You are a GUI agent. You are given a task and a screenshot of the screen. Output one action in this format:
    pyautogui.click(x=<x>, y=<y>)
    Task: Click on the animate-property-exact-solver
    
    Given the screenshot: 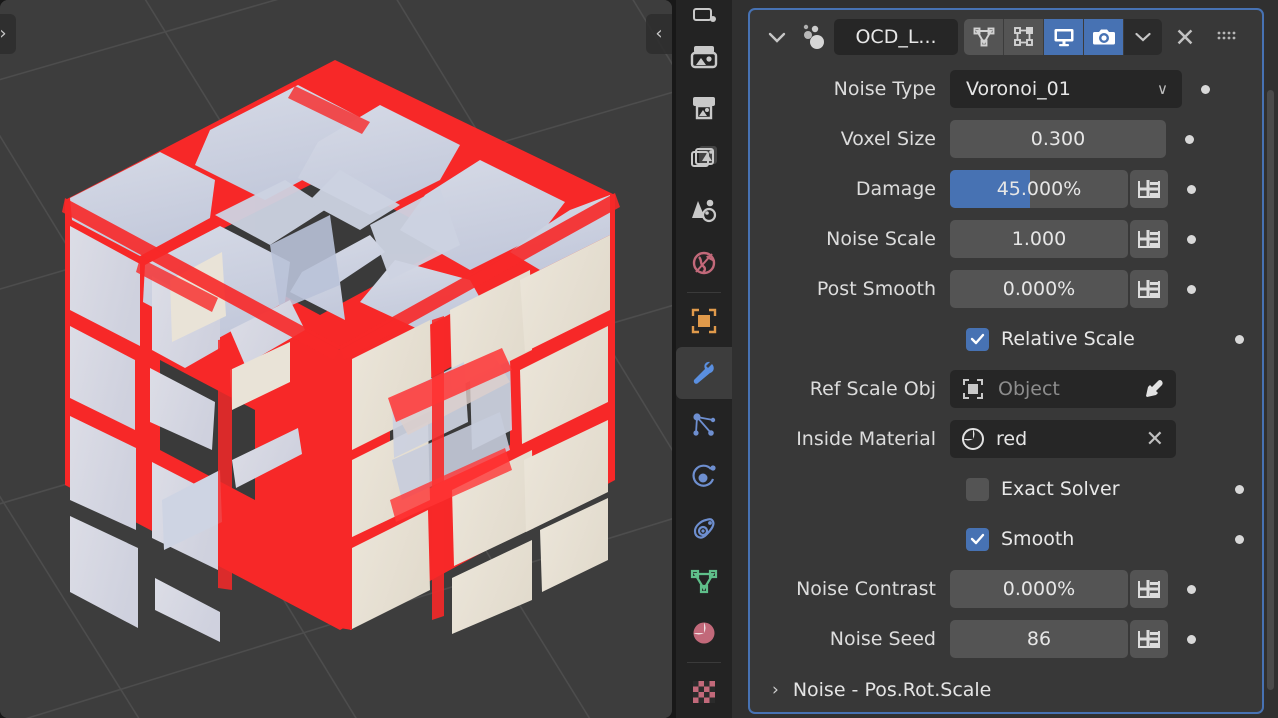 What is the action you would take?
    pyautogui.click(x=1239, y=489)
    